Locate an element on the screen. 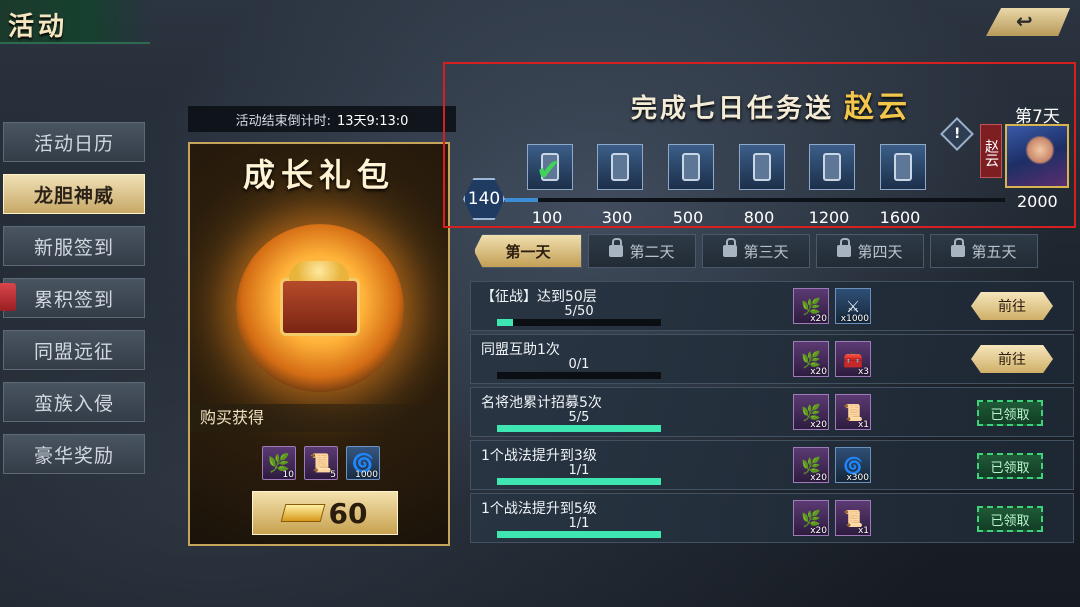  task-name: 同盟互助1次 is located at coordinates (520, 350).